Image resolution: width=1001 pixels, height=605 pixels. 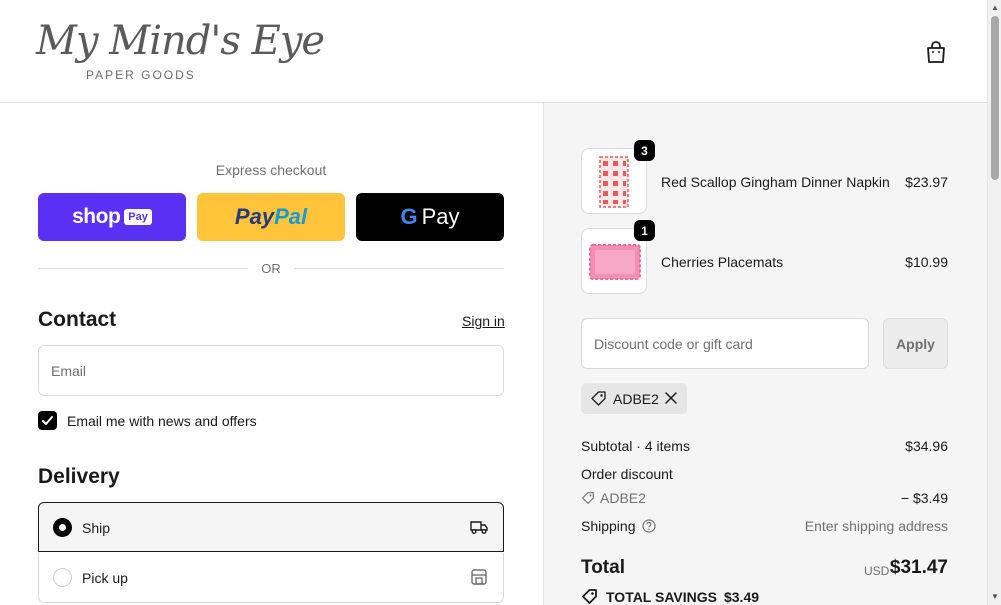 I want to click on checkmark-icon, so click(x=47, y=420).